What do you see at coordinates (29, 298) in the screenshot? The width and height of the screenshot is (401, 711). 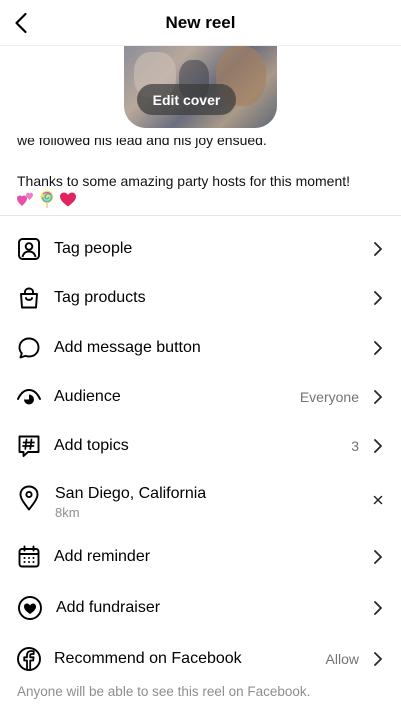 I see `shopping-bag-icon` at bounding box center [29, 298].